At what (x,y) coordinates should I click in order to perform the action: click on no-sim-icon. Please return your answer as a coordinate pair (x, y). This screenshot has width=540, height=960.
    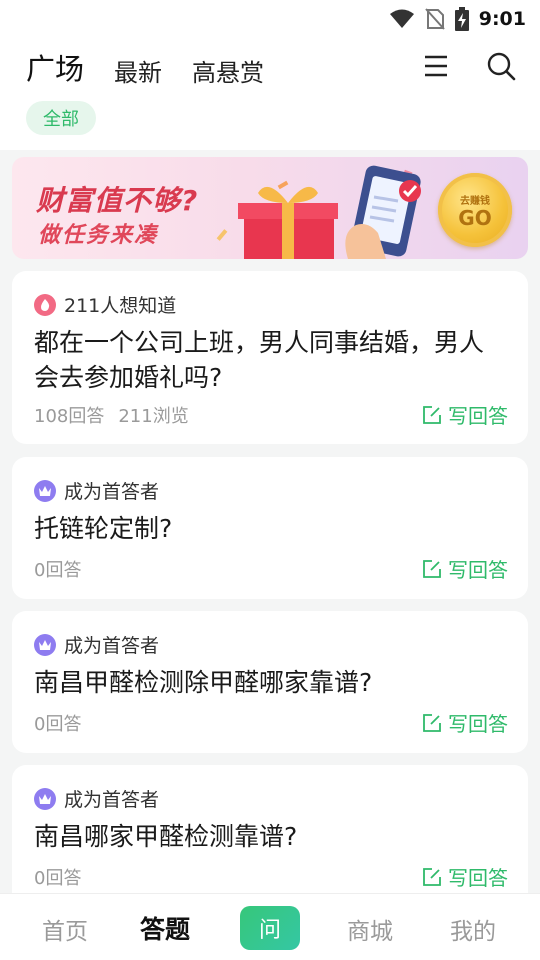
    Looking at the image, I should click on (434, 19).